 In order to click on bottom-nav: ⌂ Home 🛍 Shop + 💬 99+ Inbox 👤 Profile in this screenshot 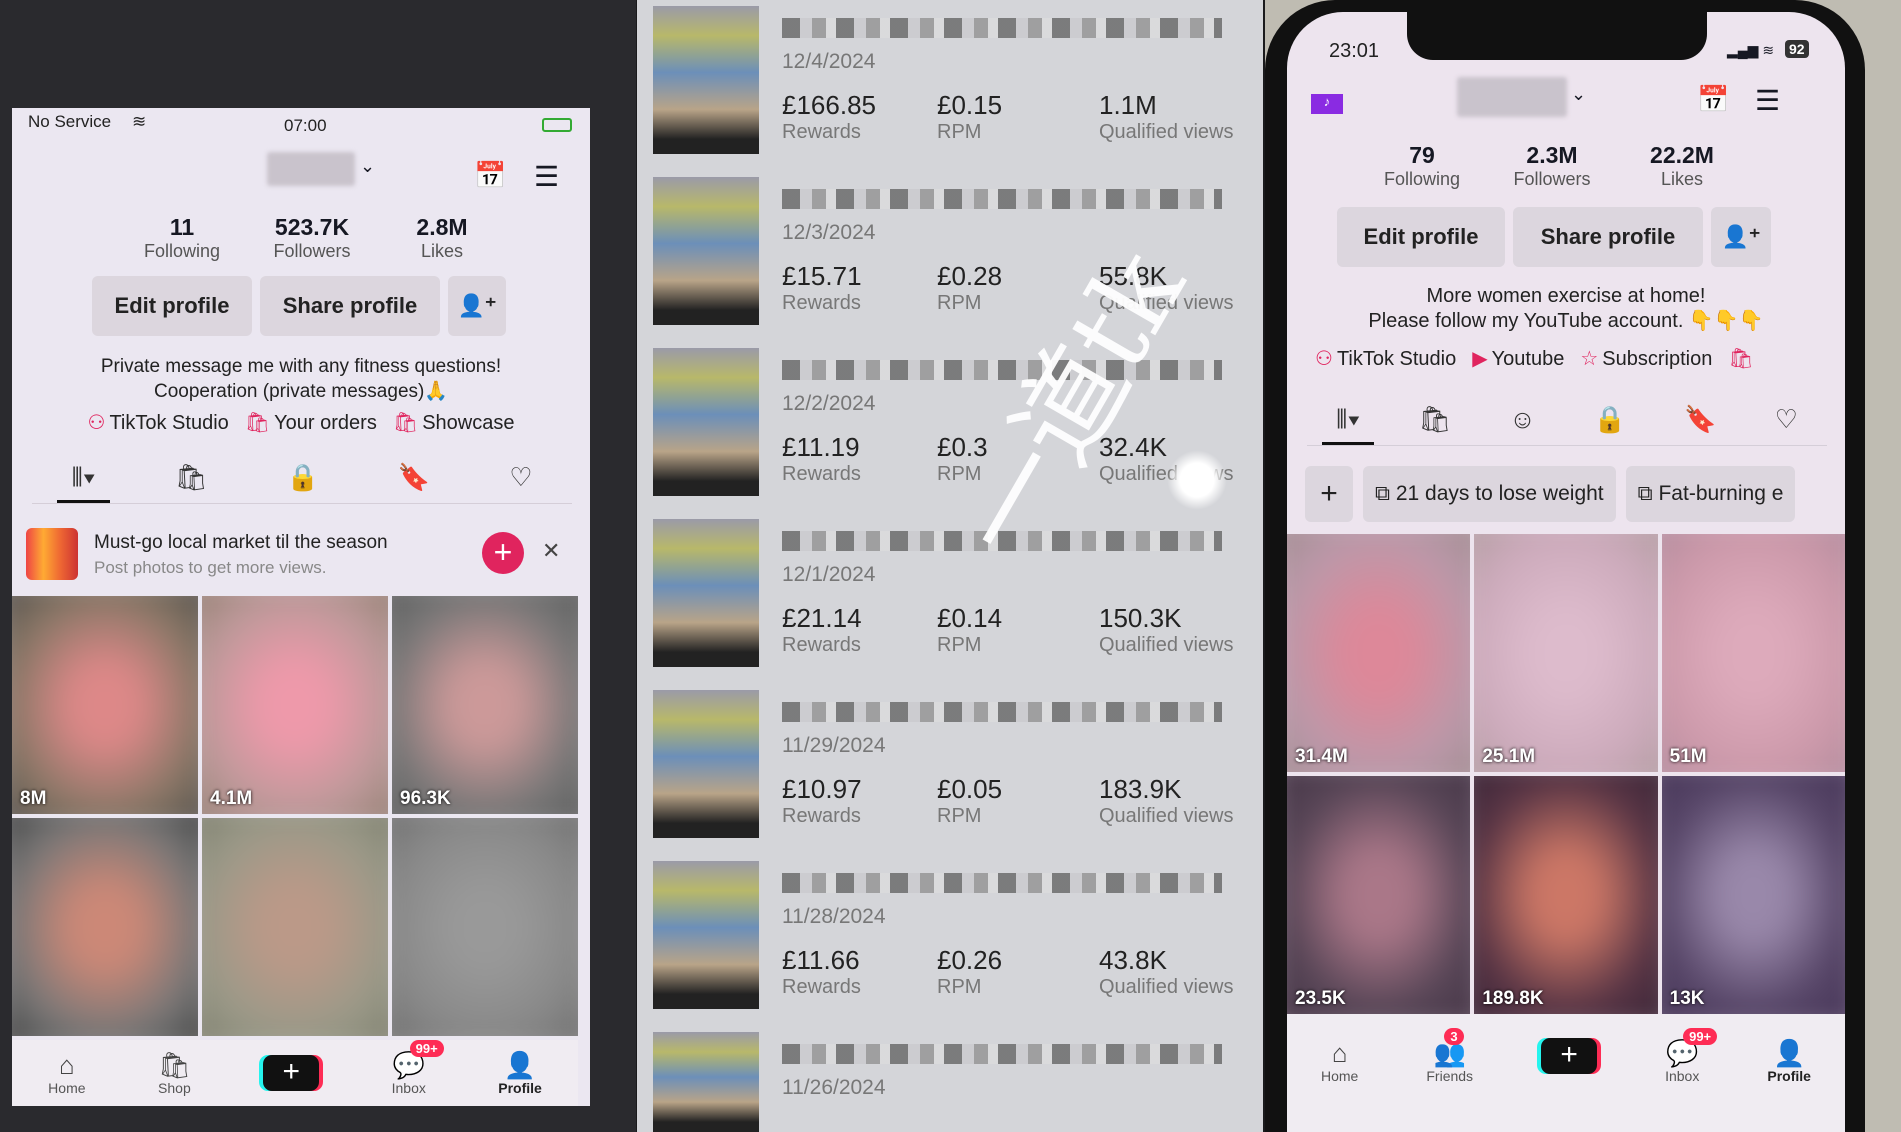, I will do `click(295, 1073)`.